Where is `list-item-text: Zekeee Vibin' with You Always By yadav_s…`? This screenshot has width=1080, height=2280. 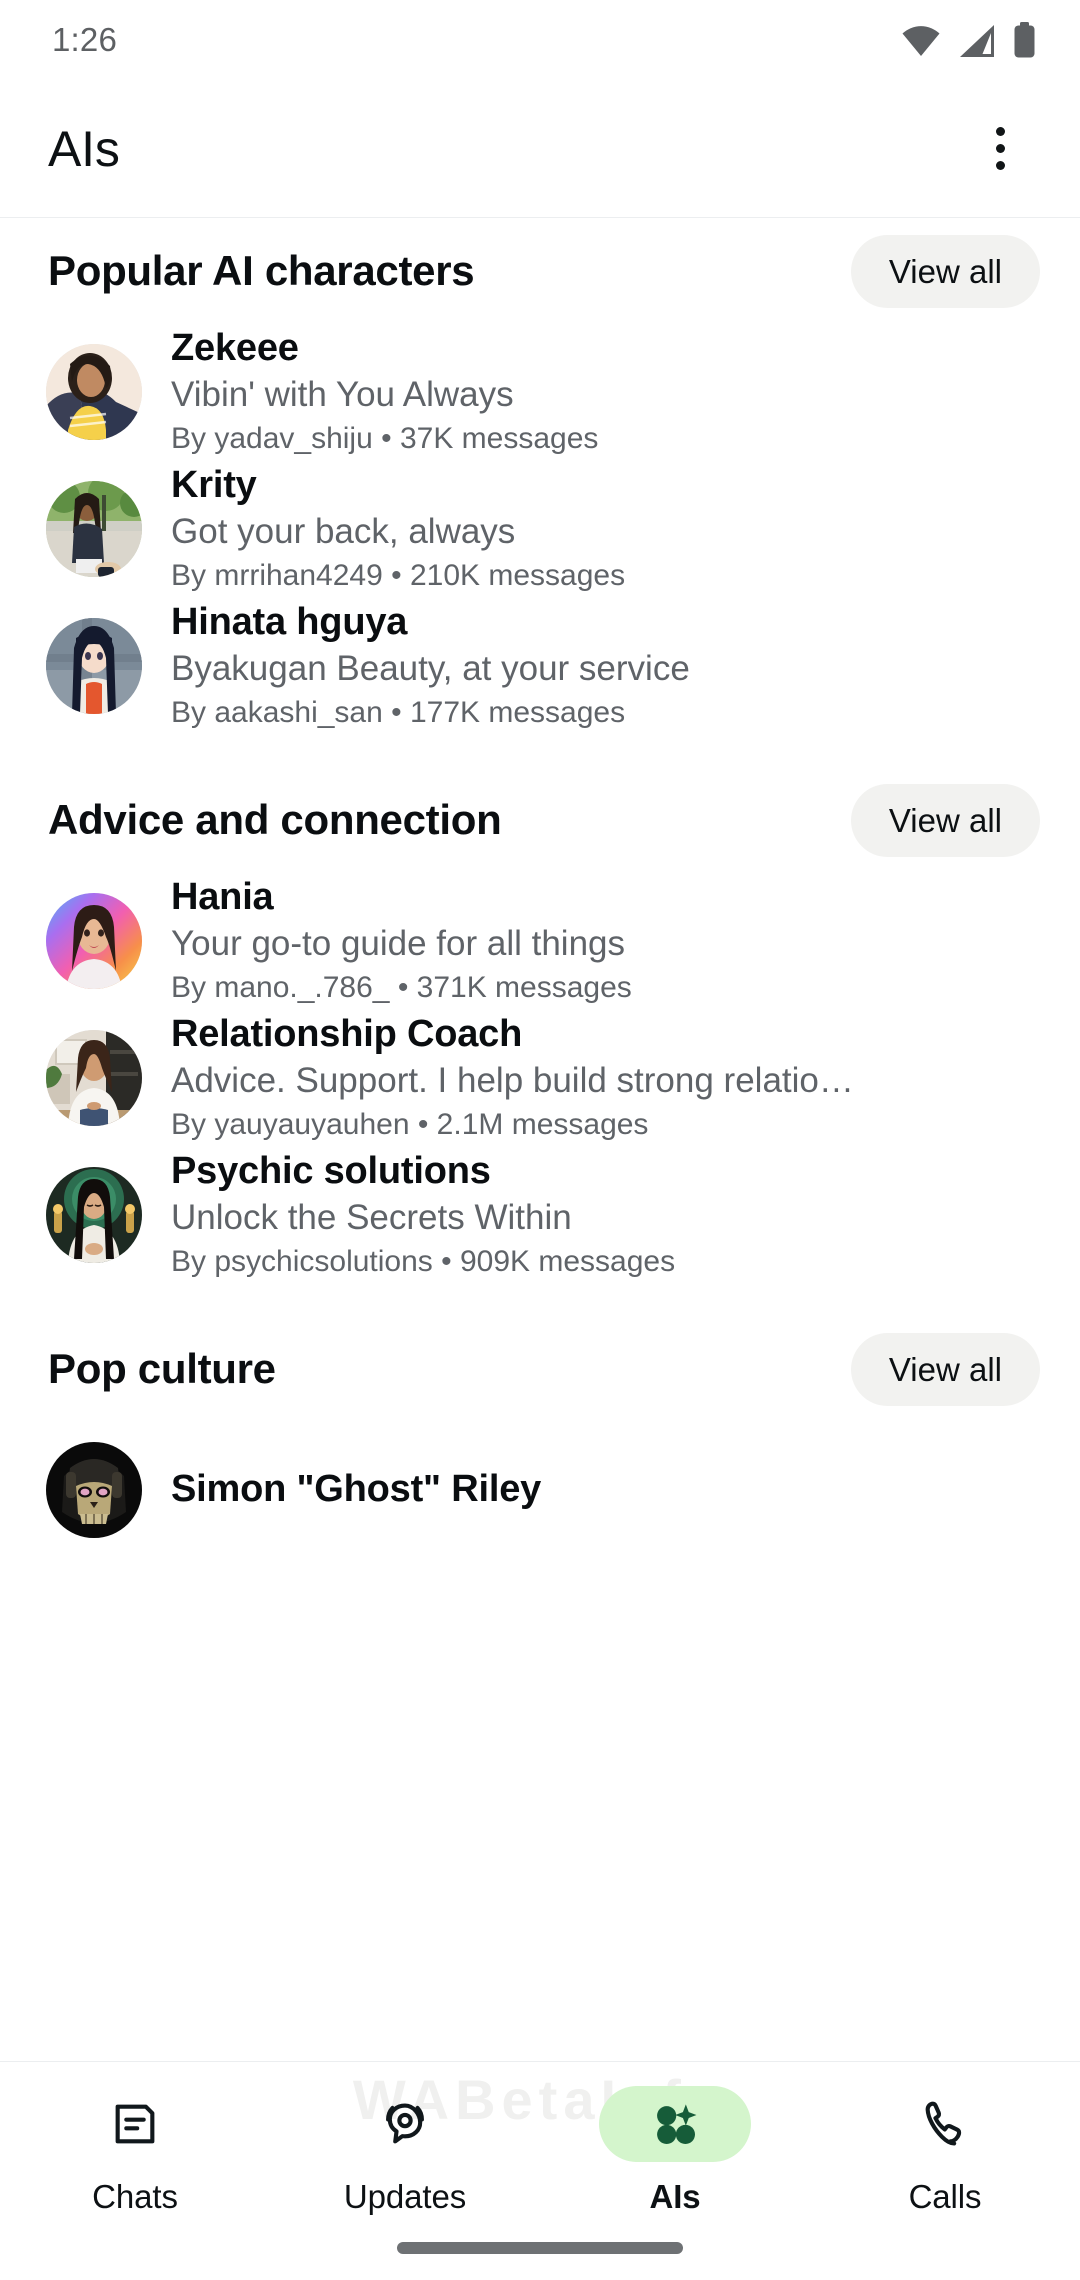 list-item-text: Zekeee Vibin' with You Always By yadav_s… is located at coordinates (613, 391).